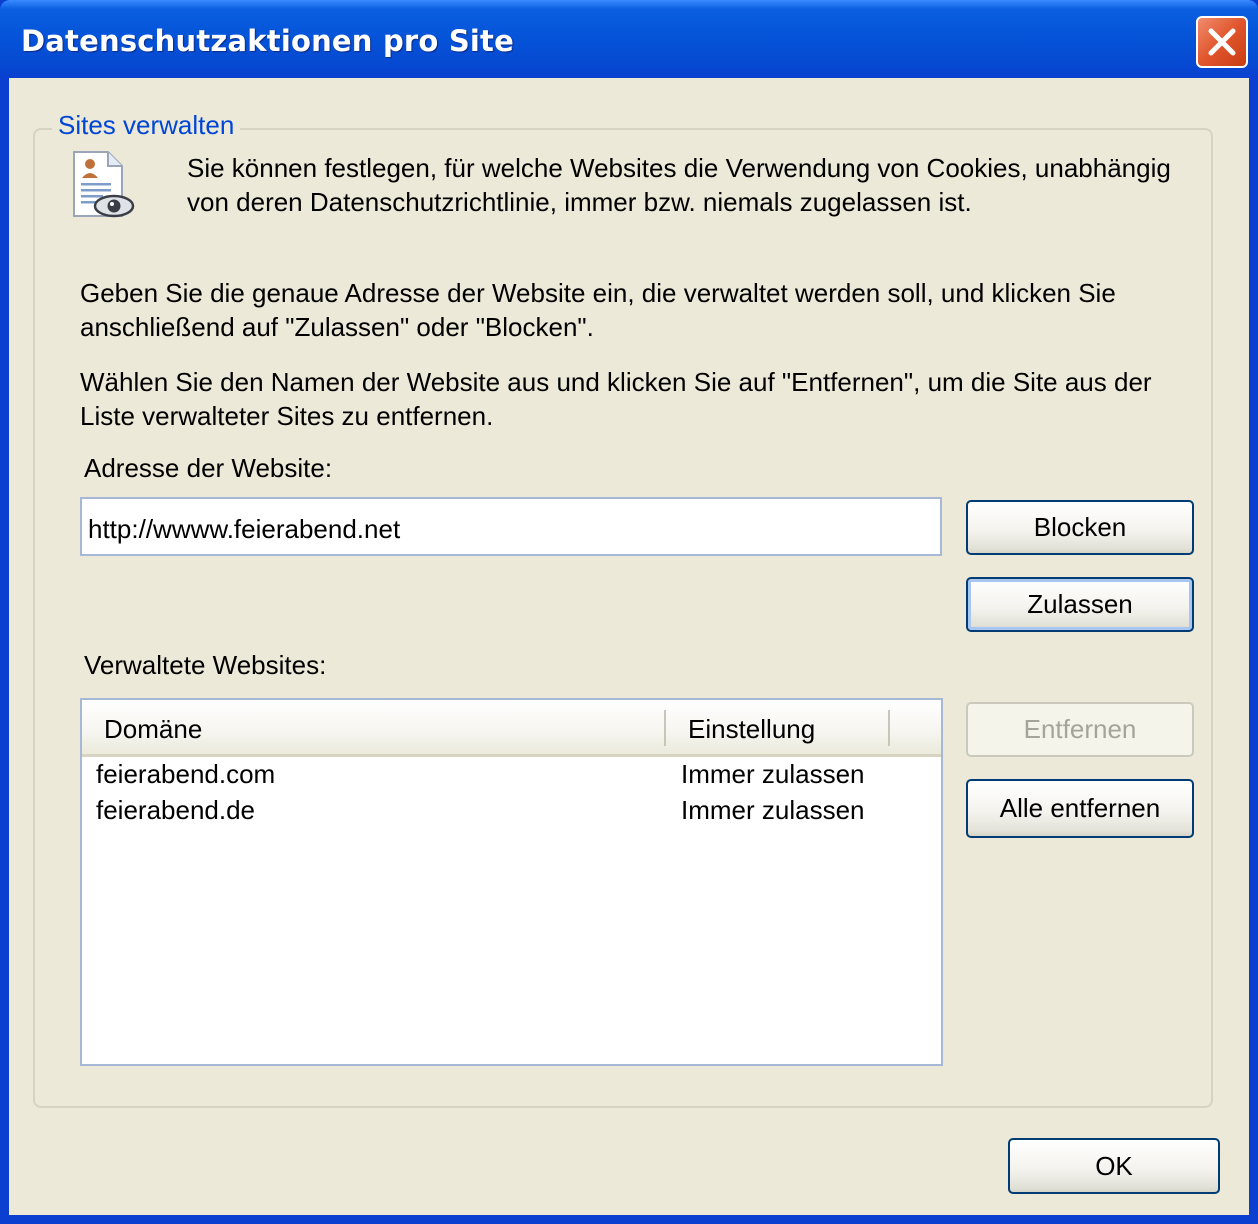 The width and height of the screenshot is (1258, 1224). I want to click on privacy-report-icon, so click(104, 184).